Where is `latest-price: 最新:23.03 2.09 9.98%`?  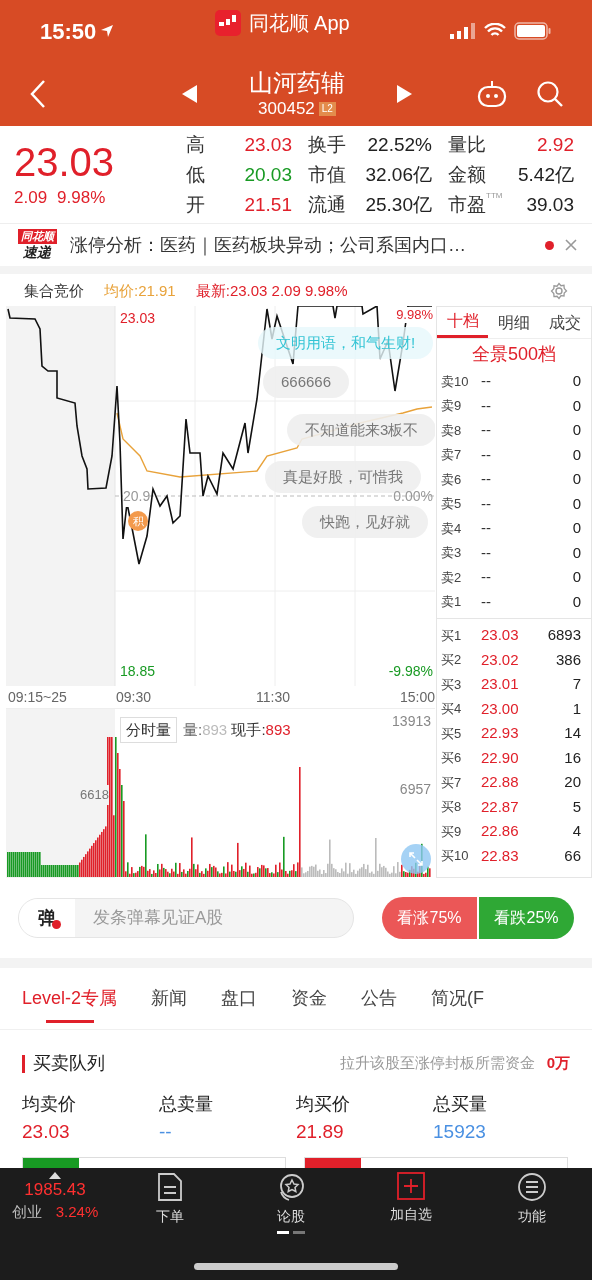
latest-price: 最新:23.03 2.09 9.98% is located at coordinates (272, 290).